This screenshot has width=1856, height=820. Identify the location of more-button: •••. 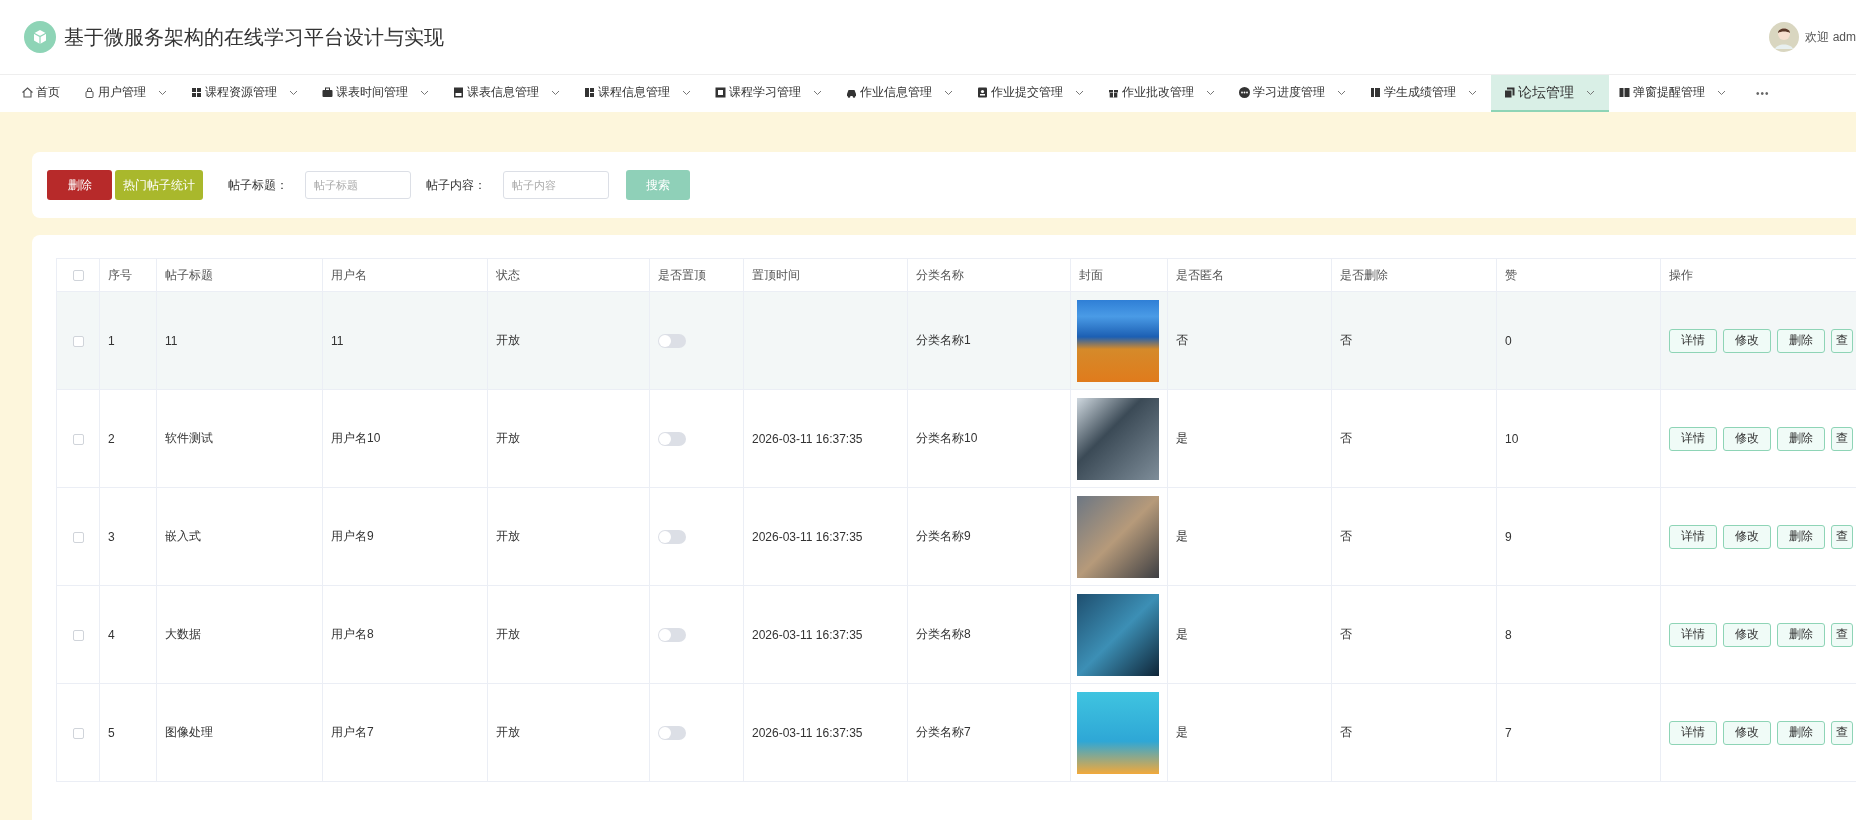
(1763, 93).